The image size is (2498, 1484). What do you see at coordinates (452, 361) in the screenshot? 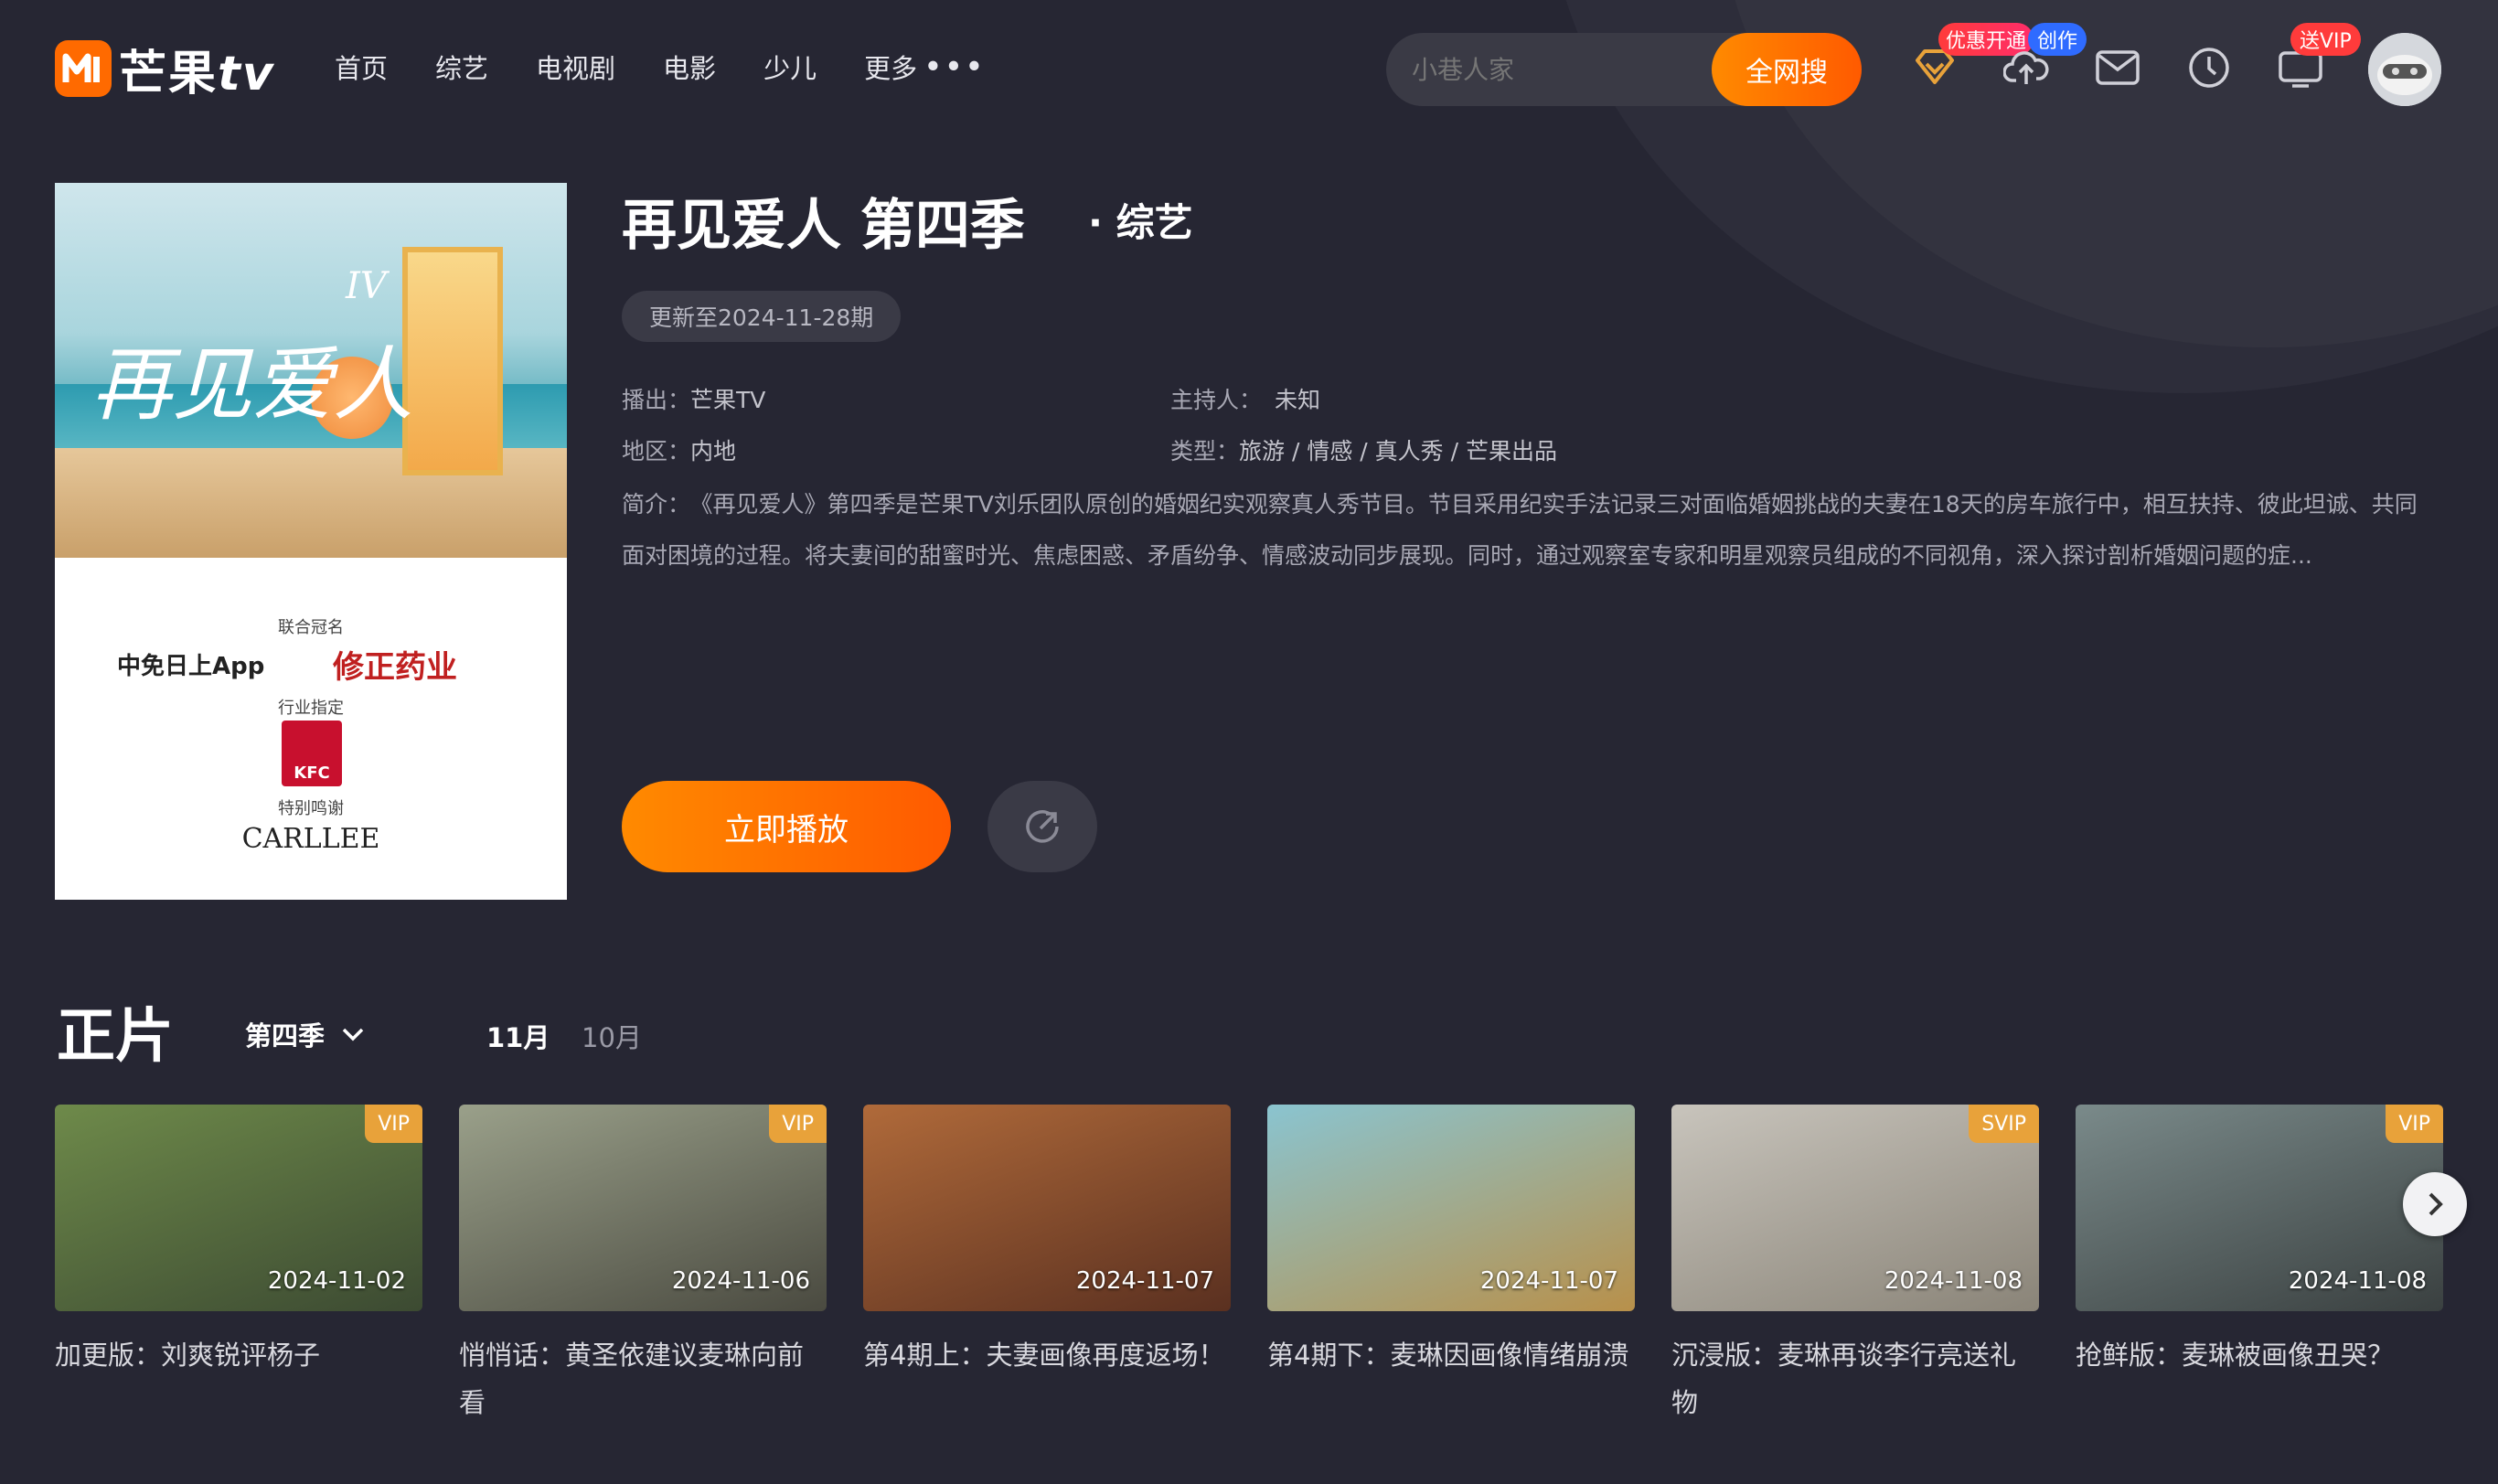
I see `poster-door` at bounding box center [452, 361].